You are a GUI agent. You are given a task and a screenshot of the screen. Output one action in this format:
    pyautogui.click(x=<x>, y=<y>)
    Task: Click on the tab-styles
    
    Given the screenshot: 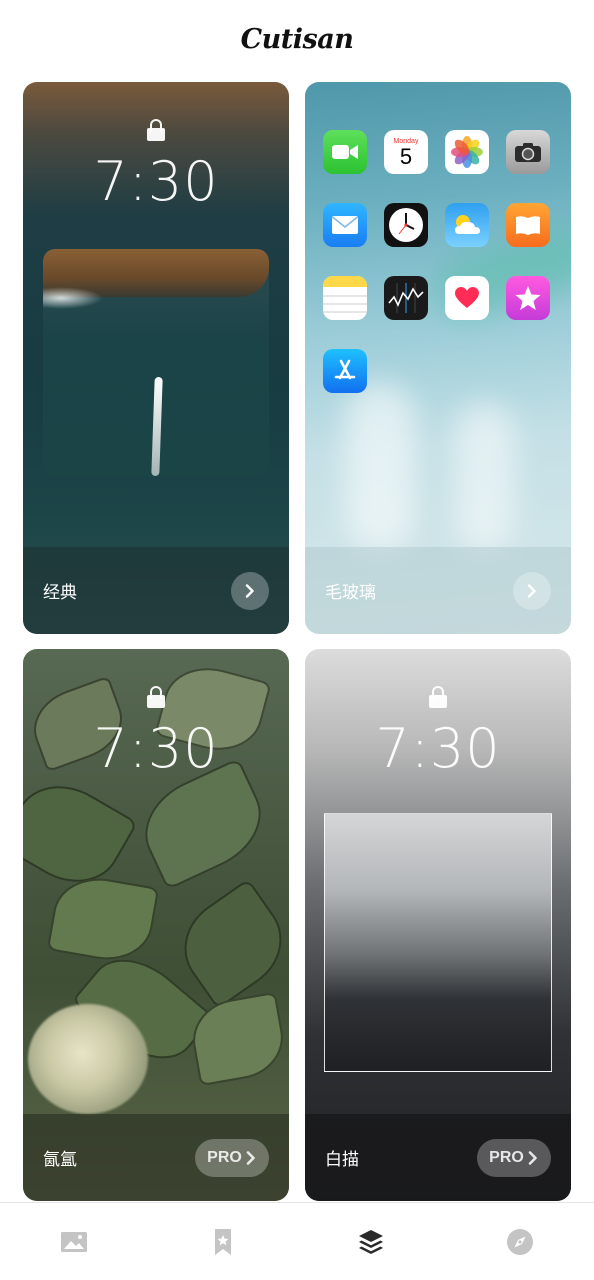 What is the action you would take?
    pyautogui.click(x=371, y=1241)
    